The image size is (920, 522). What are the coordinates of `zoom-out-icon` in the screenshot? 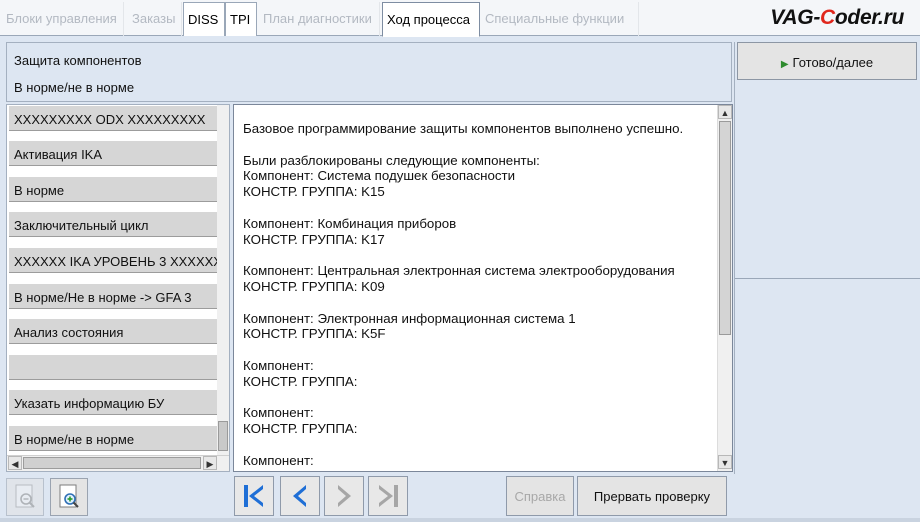 It's located at (25, 496).